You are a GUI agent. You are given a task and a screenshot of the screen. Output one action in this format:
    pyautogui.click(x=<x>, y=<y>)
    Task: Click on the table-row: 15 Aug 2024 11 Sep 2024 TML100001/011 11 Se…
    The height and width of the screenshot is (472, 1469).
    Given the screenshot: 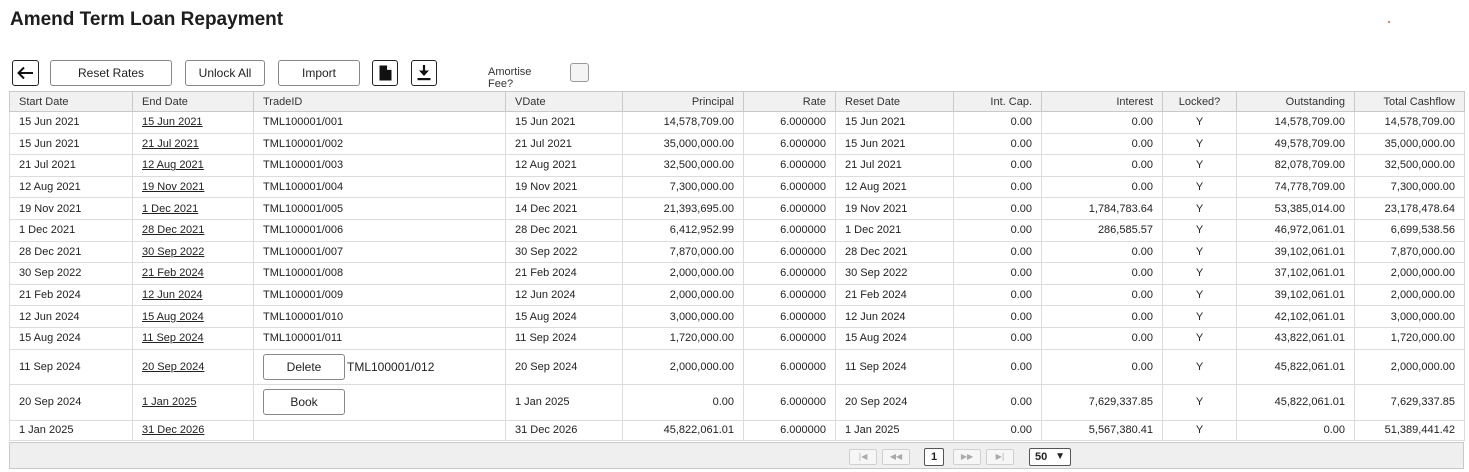 What is the action you would take?
    pyautogui.click(x=737, y=338)
    